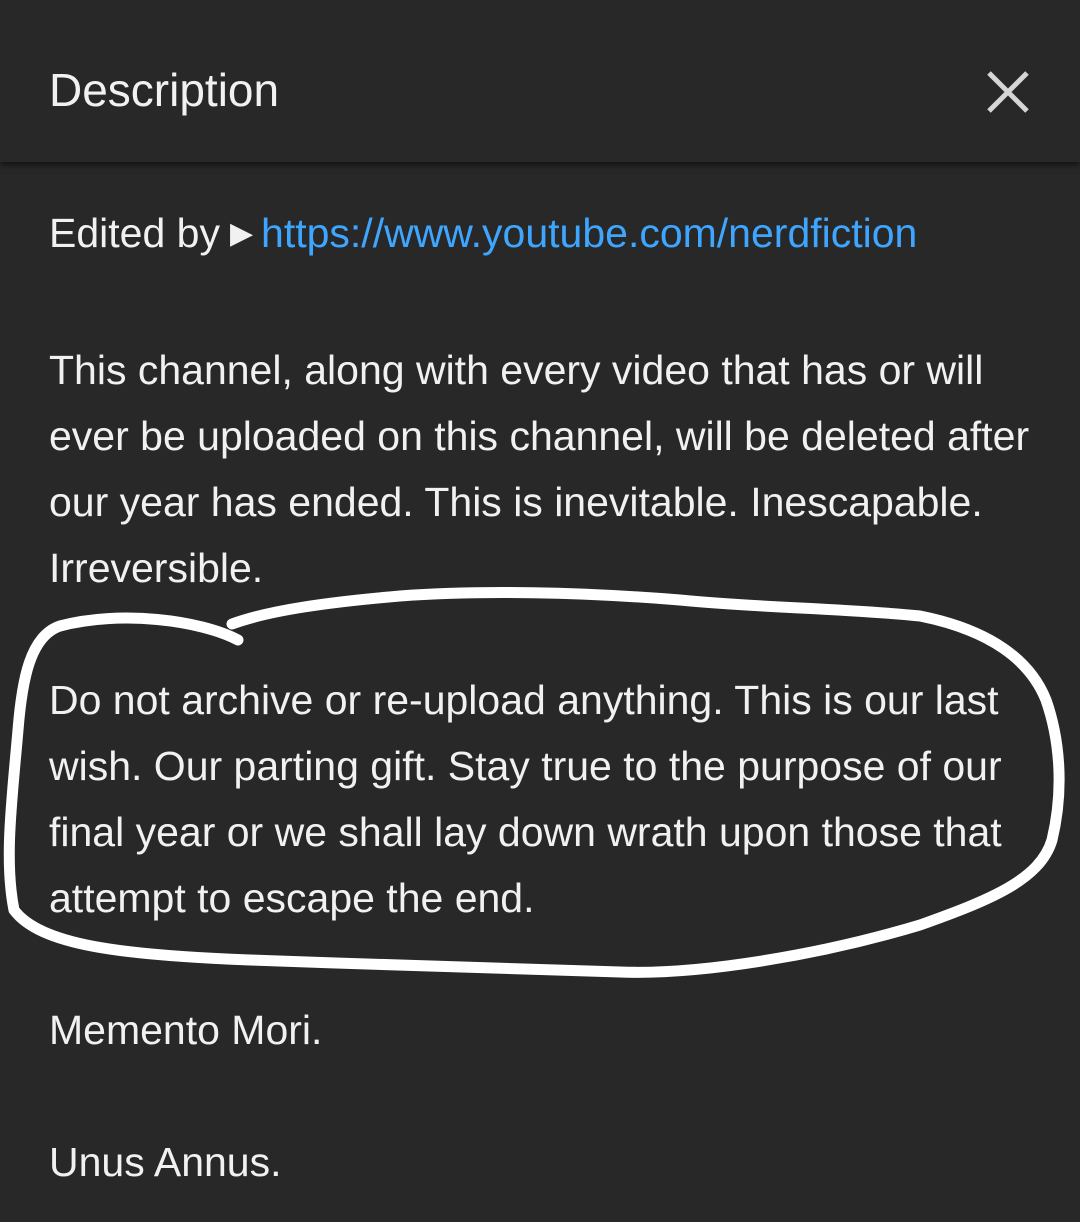  What do you see at coordinates (589, 233) in the screenshot?
I see `nerdfiction-channel-link: https://www.youtube.com/nerdfiction` at bounding box center [589, 233].